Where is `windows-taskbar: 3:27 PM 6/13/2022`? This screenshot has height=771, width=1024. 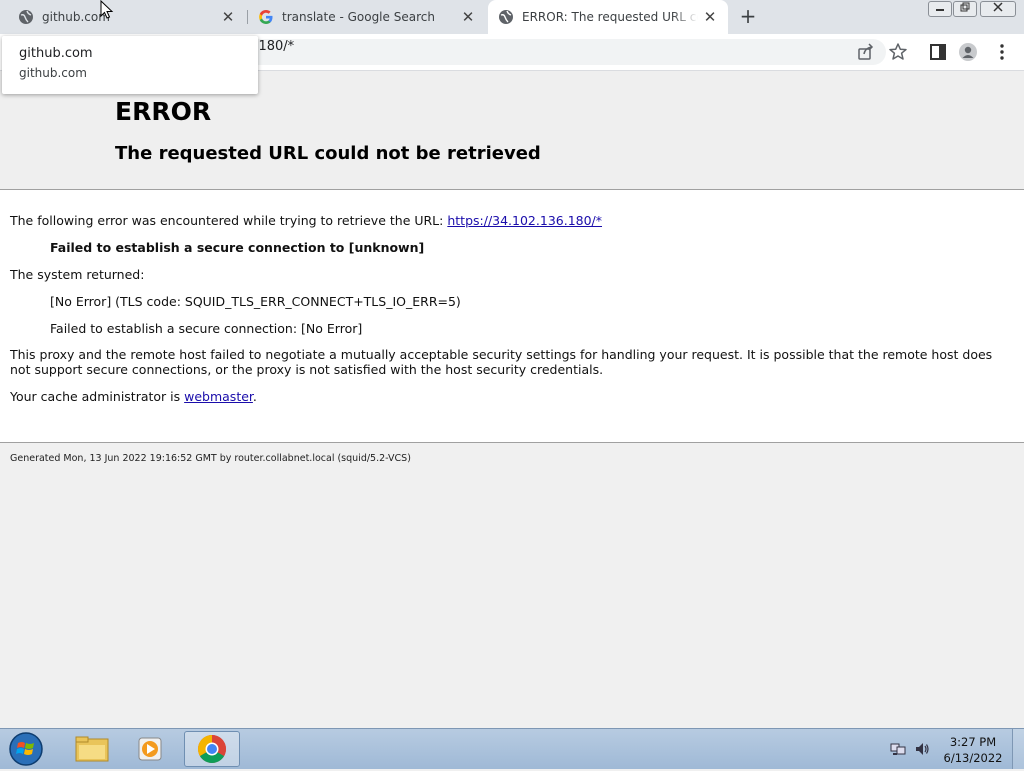
windows-taskbar: 3:27 PM 6/13/2022 is located at coordinates (512, 748).